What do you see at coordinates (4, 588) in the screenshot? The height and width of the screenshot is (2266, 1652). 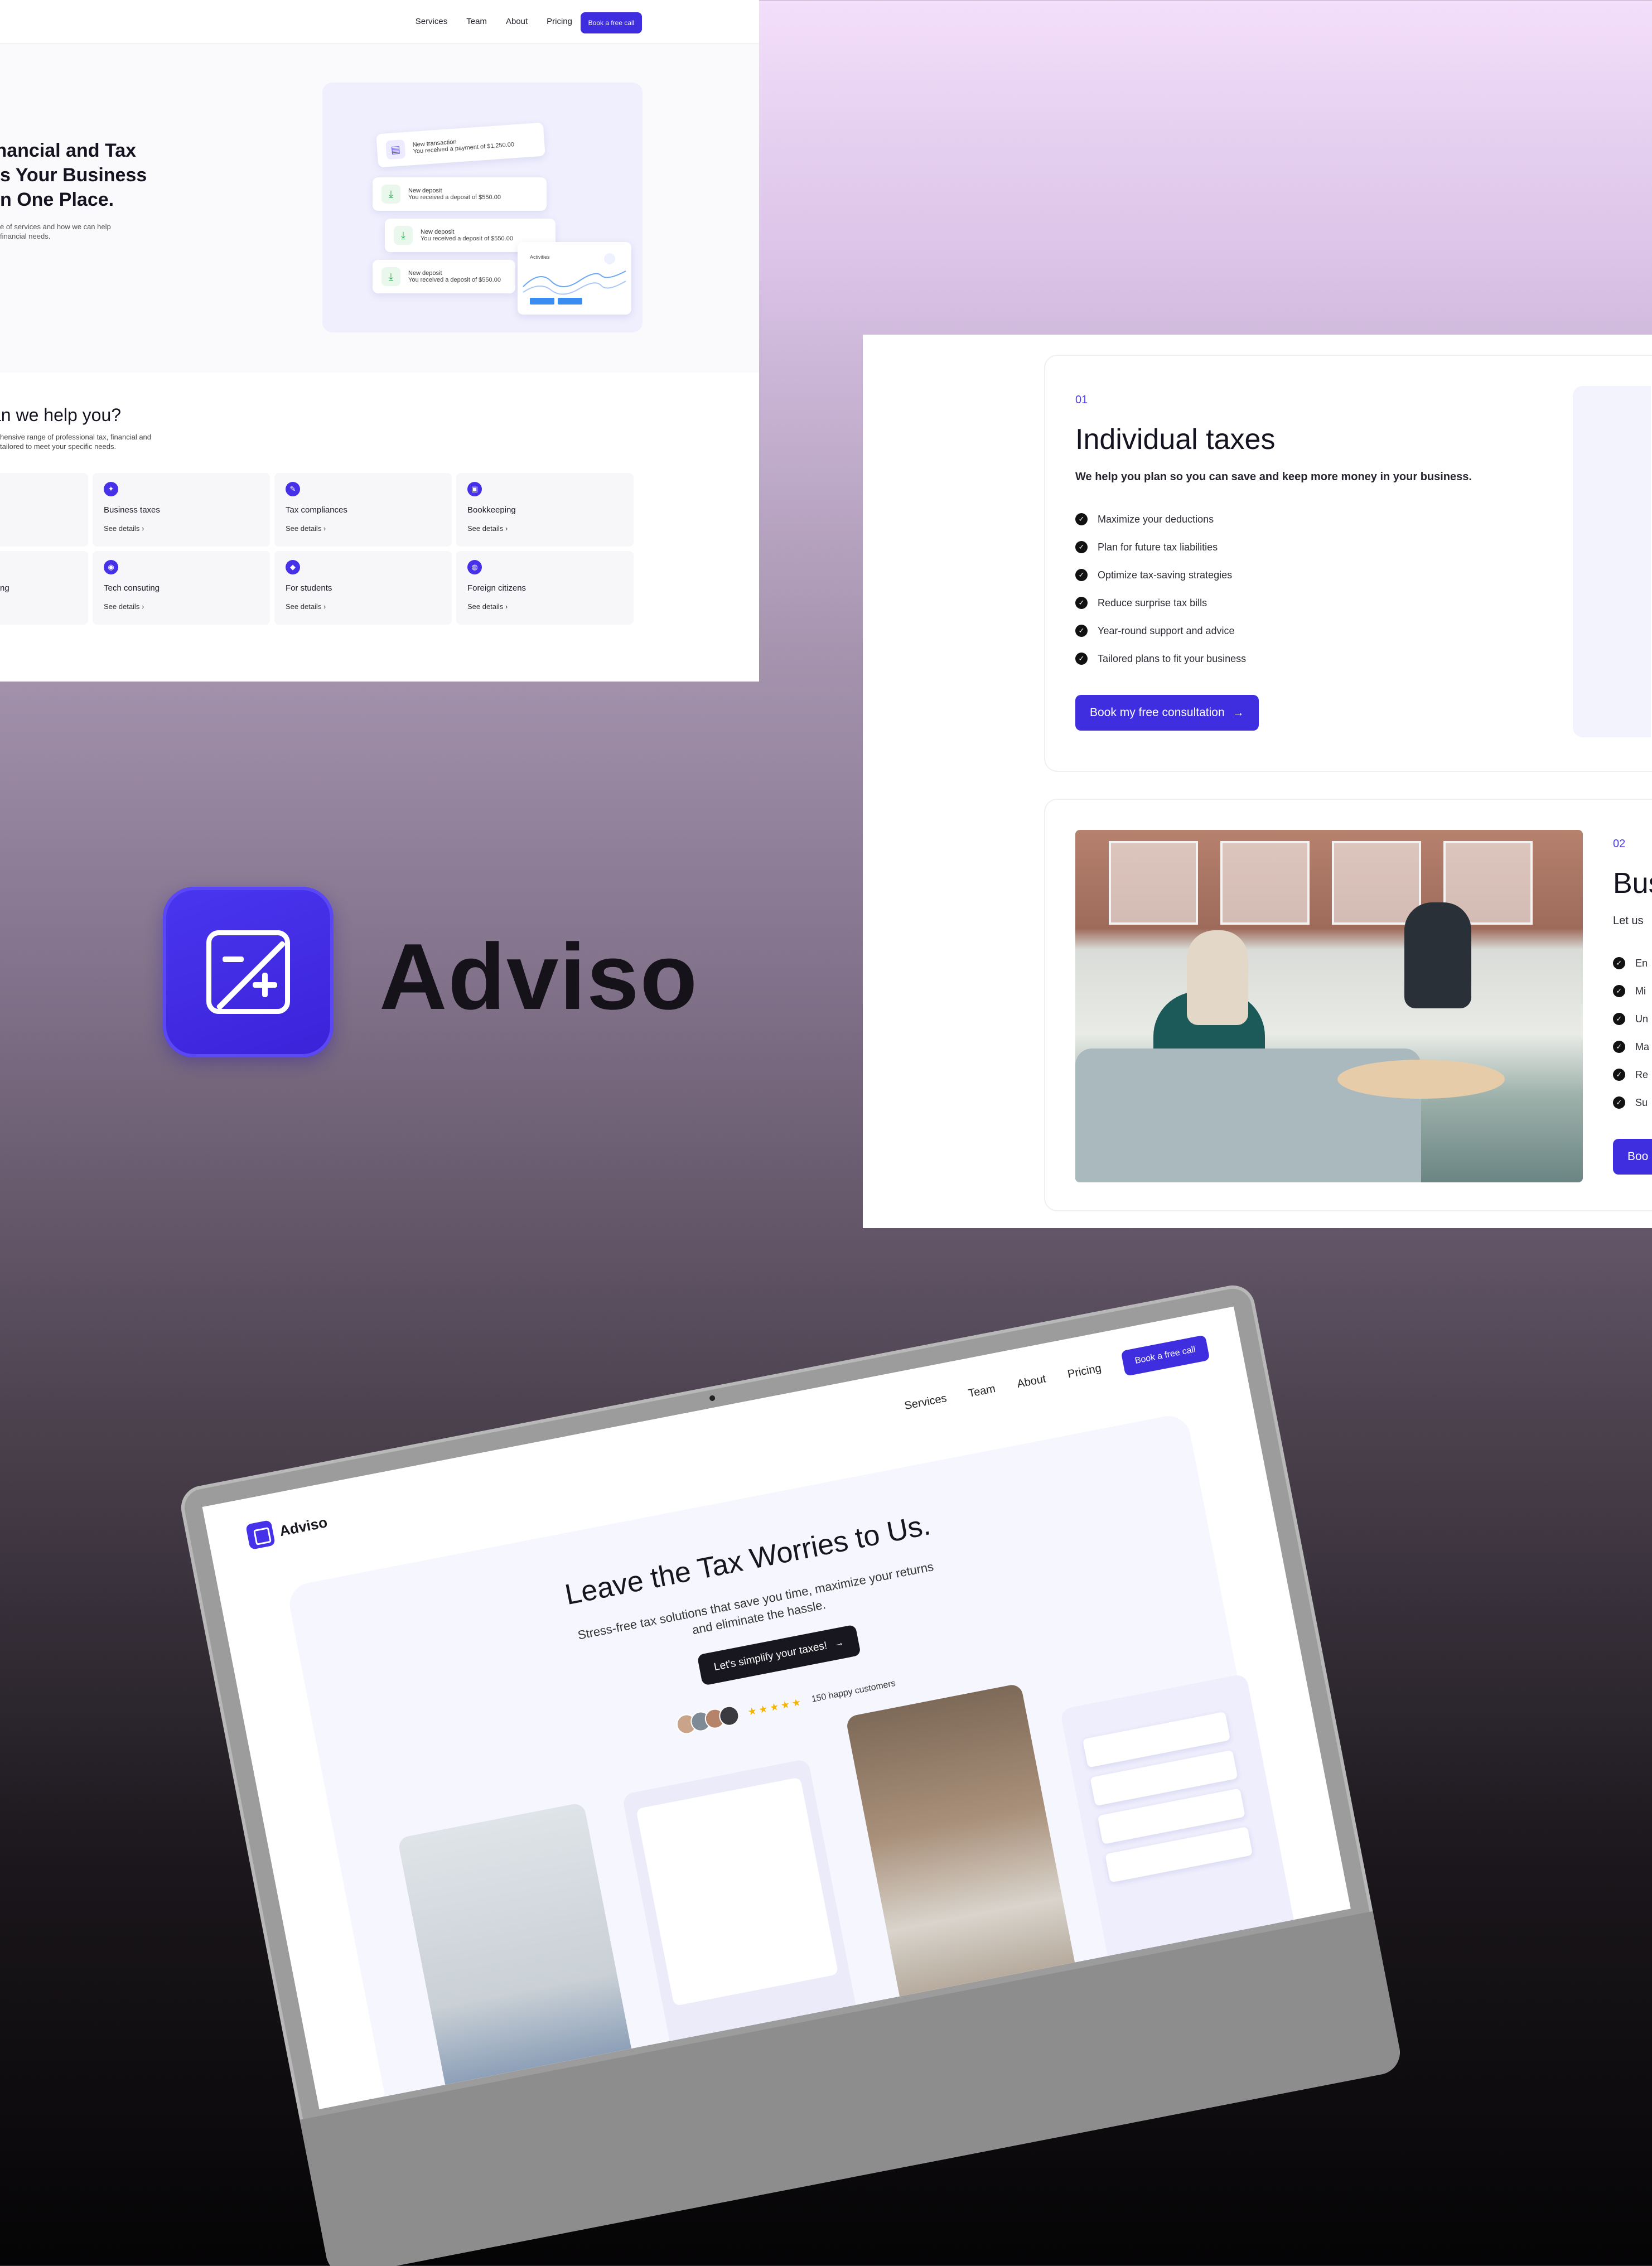 I see `service-name: ng` at bounding box center [4, 588].